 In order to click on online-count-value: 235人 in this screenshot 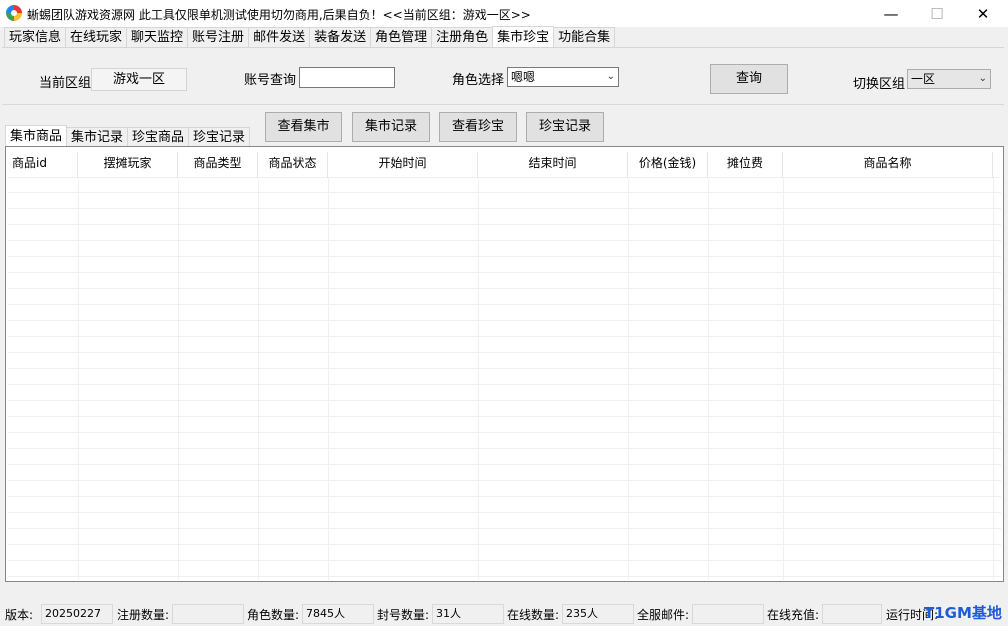, I will do `click(598, 614)`.